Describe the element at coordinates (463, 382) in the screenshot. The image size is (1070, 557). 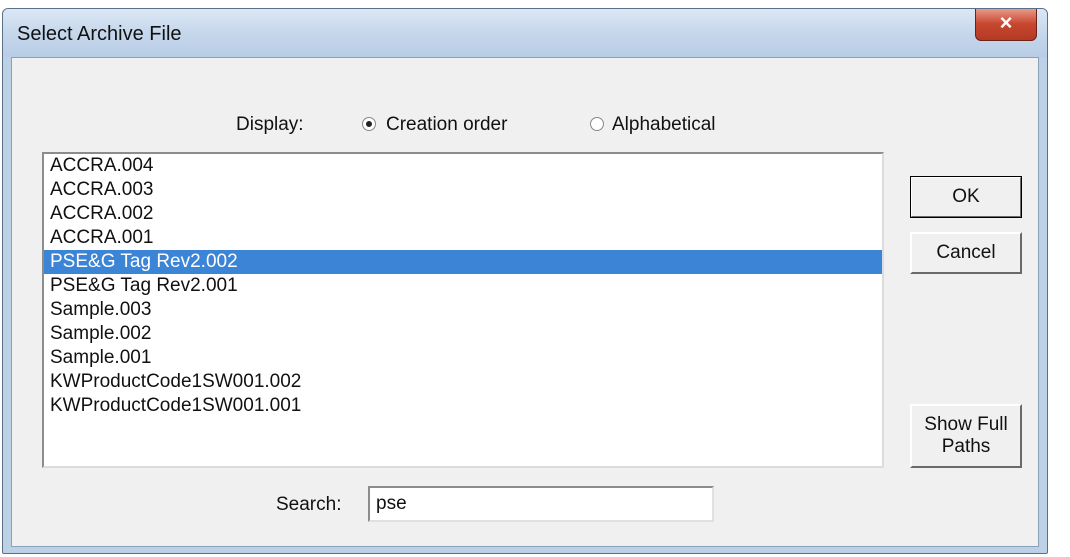
I see `list-item: KWProductCode1SW001.002` at that location.